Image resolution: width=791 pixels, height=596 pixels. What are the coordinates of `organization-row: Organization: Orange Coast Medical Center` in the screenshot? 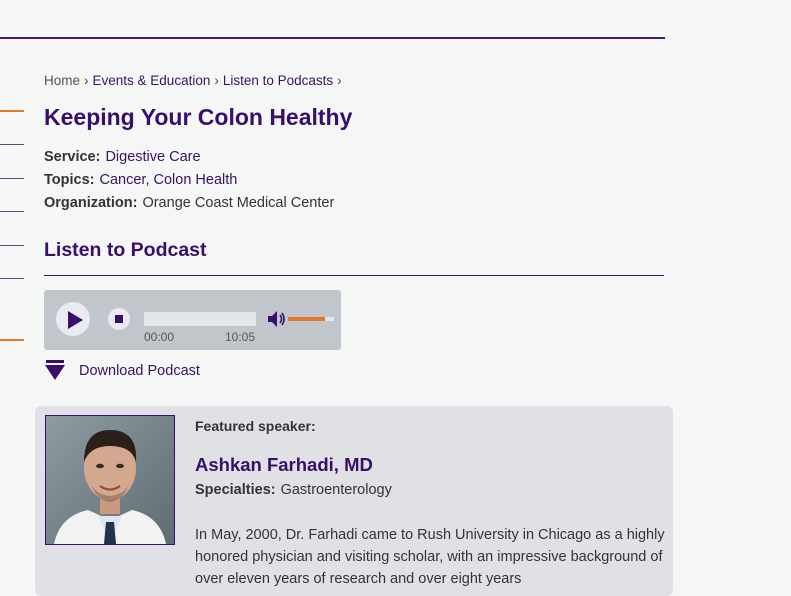 It's located at (189, 203).